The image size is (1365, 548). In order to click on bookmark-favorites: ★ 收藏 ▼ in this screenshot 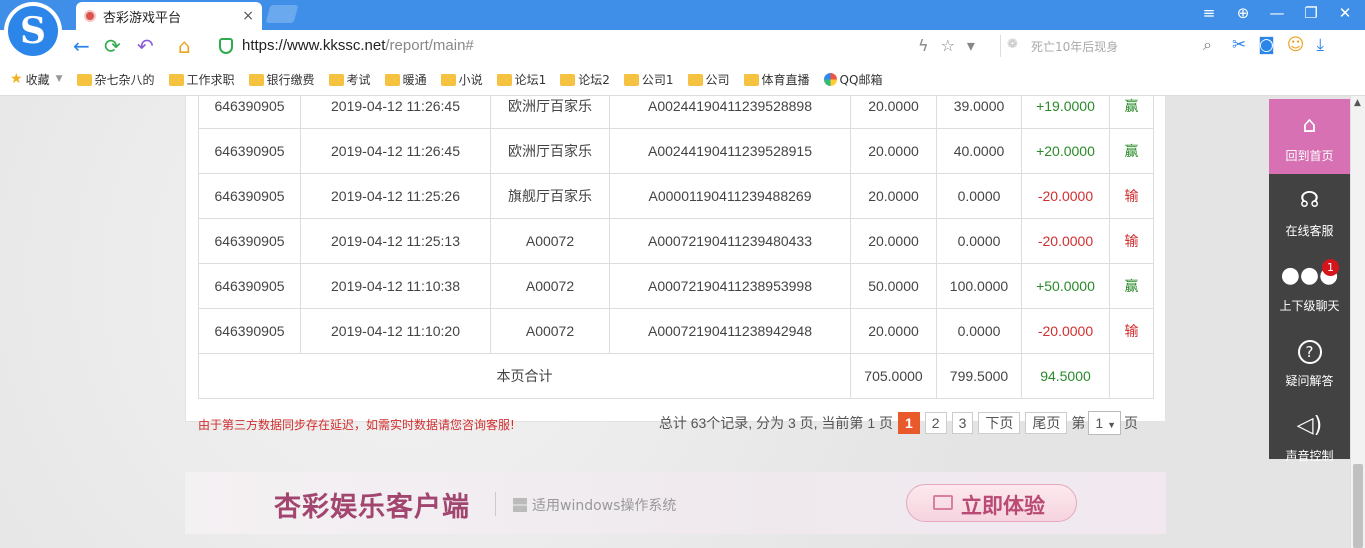, I will do `click(36, 79)`.